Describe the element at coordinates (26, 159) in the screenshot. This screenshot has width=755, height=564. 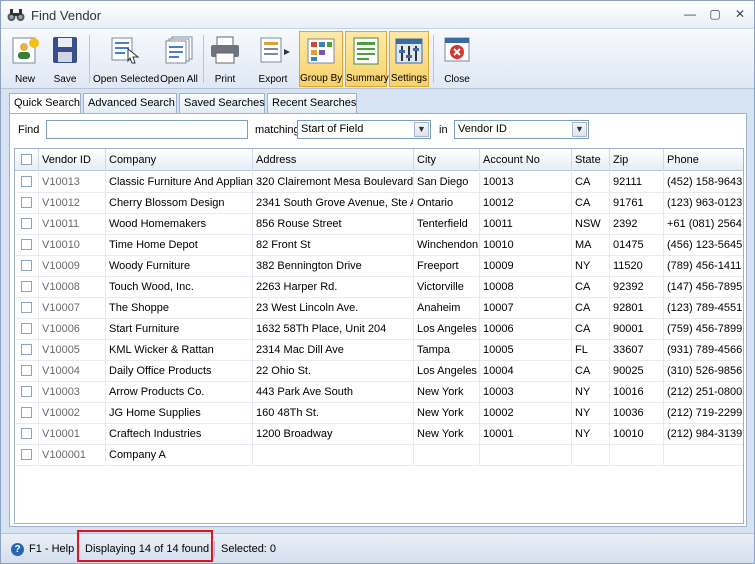
I see `select-all-checkbox` at that location.